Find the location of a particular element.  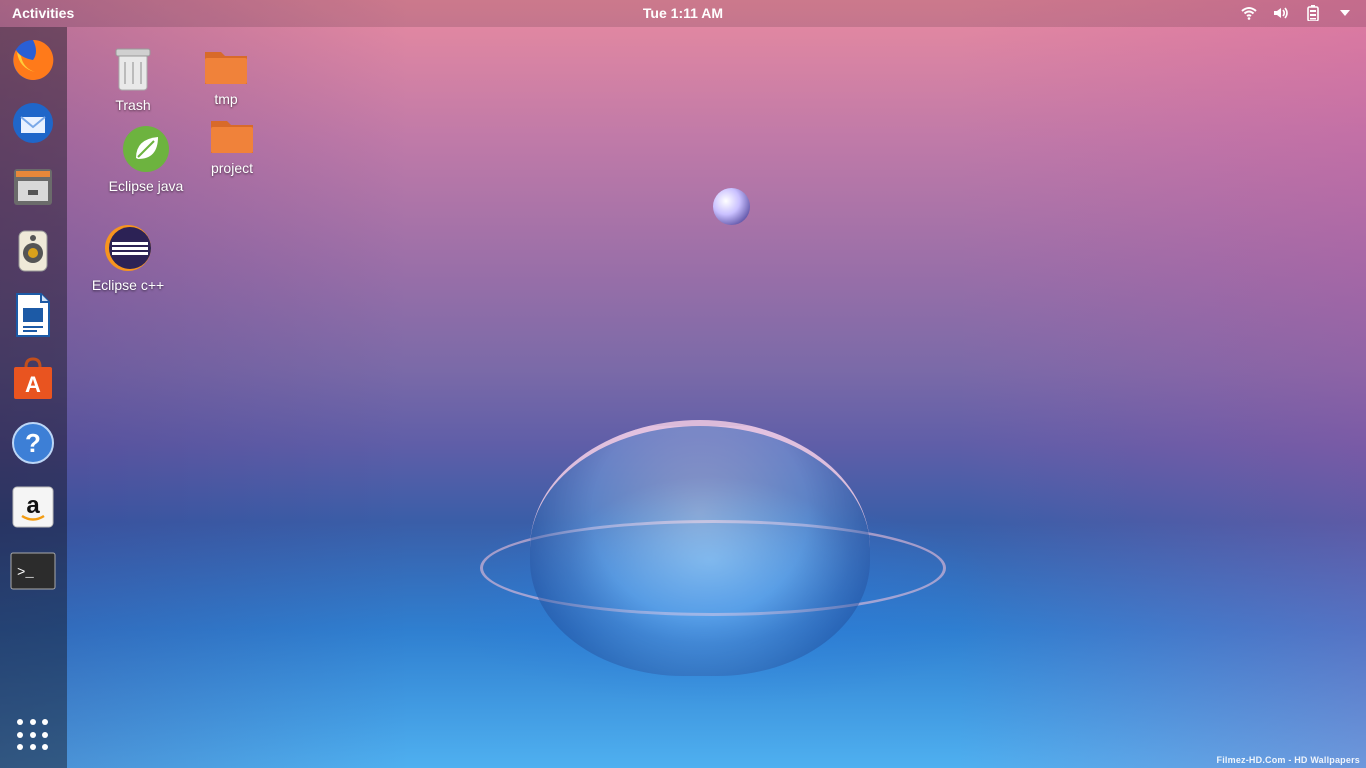

file-manager-icon is located at coordinates (33, 187).